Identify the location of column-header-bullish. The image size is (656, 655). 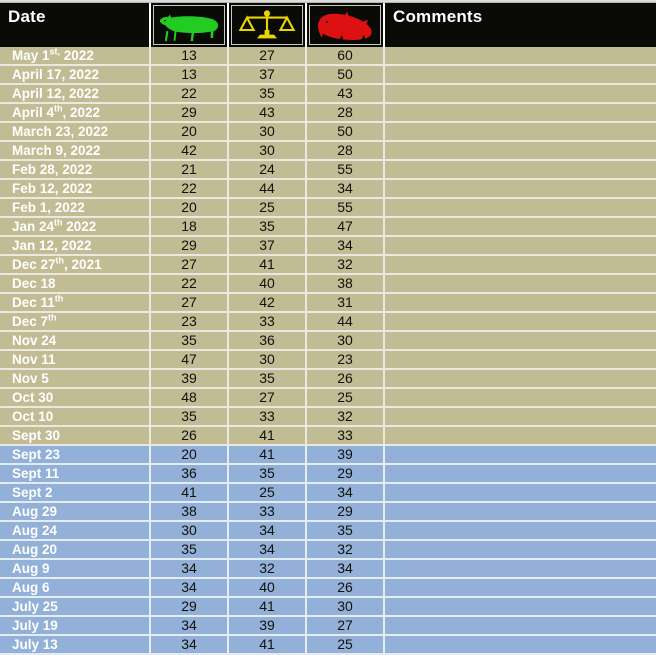
(189, 25).